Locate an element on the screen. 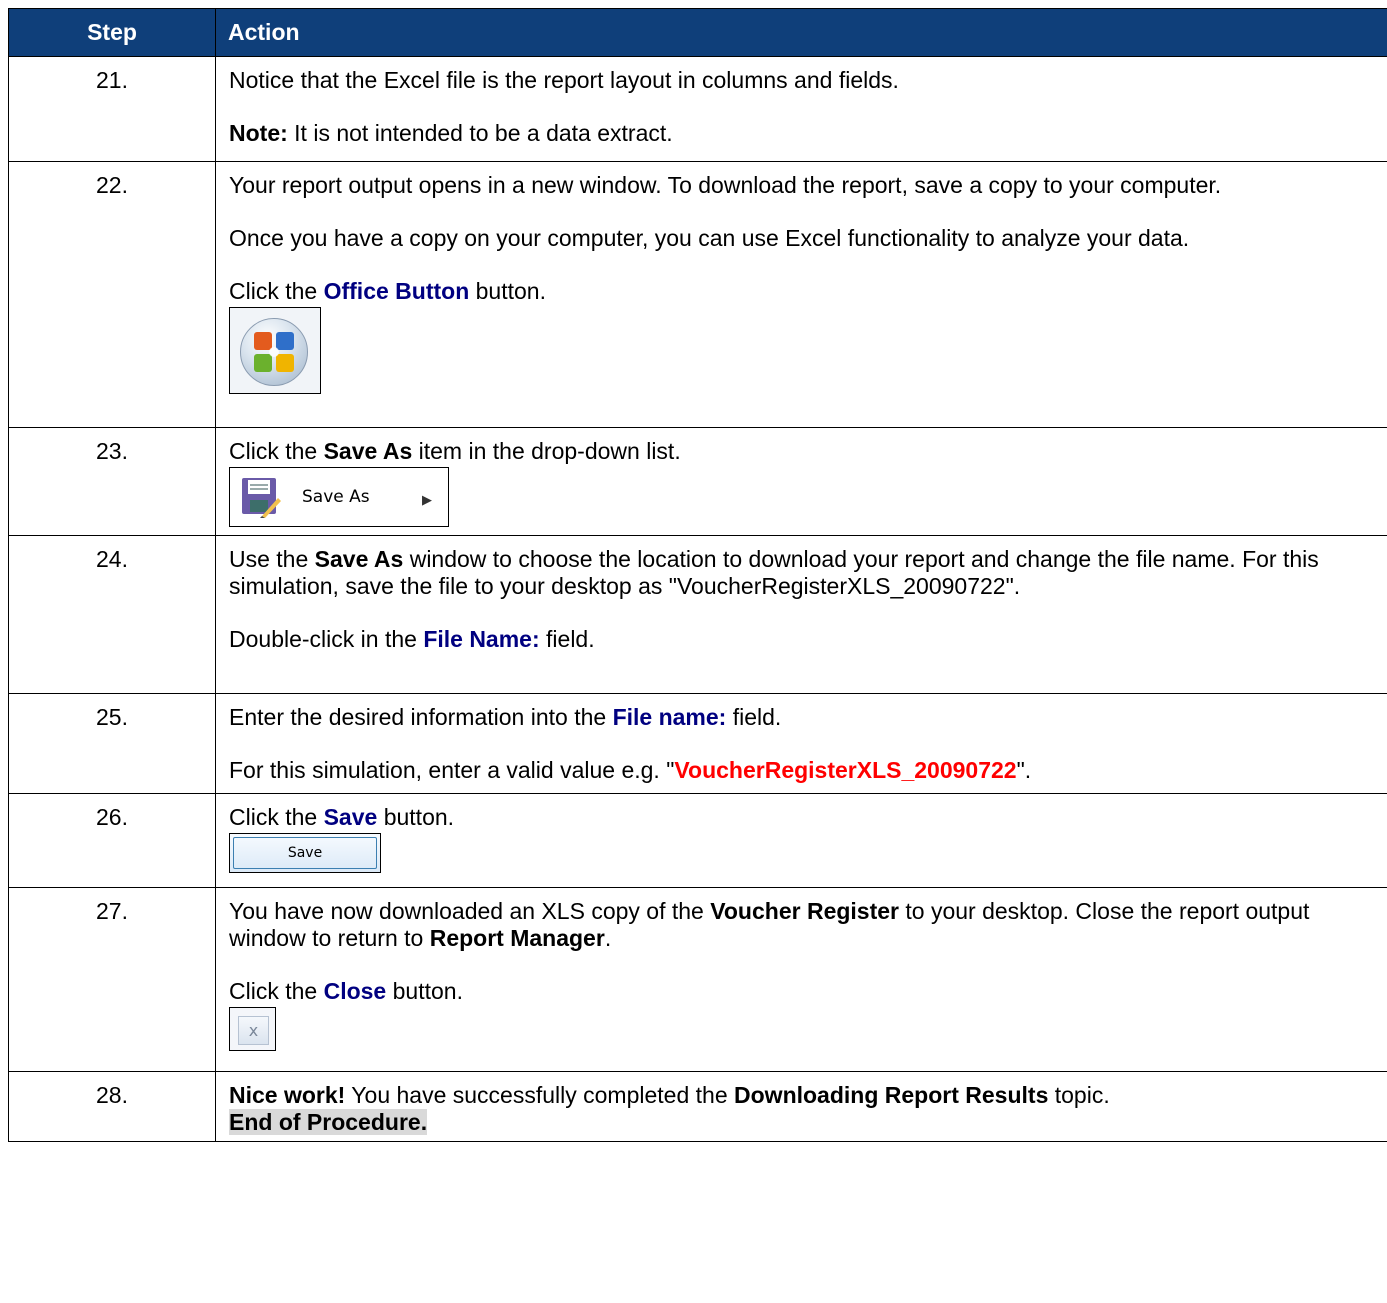 The image size is (1387, 1303). table-row: 26. Click the Save button. Save is located at coordinates (697, 840).